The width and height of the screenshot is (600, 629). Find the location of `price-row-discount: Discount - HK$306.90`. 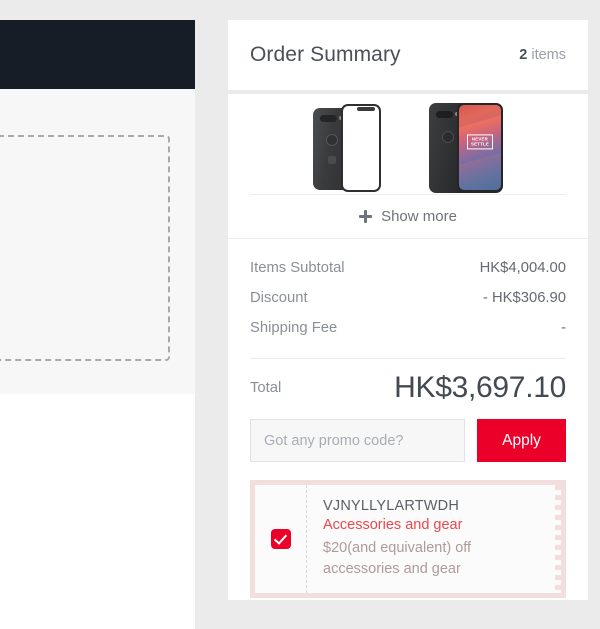

price-row-discount: Discount - HK$306.90 is located at coordinates (408, 298).